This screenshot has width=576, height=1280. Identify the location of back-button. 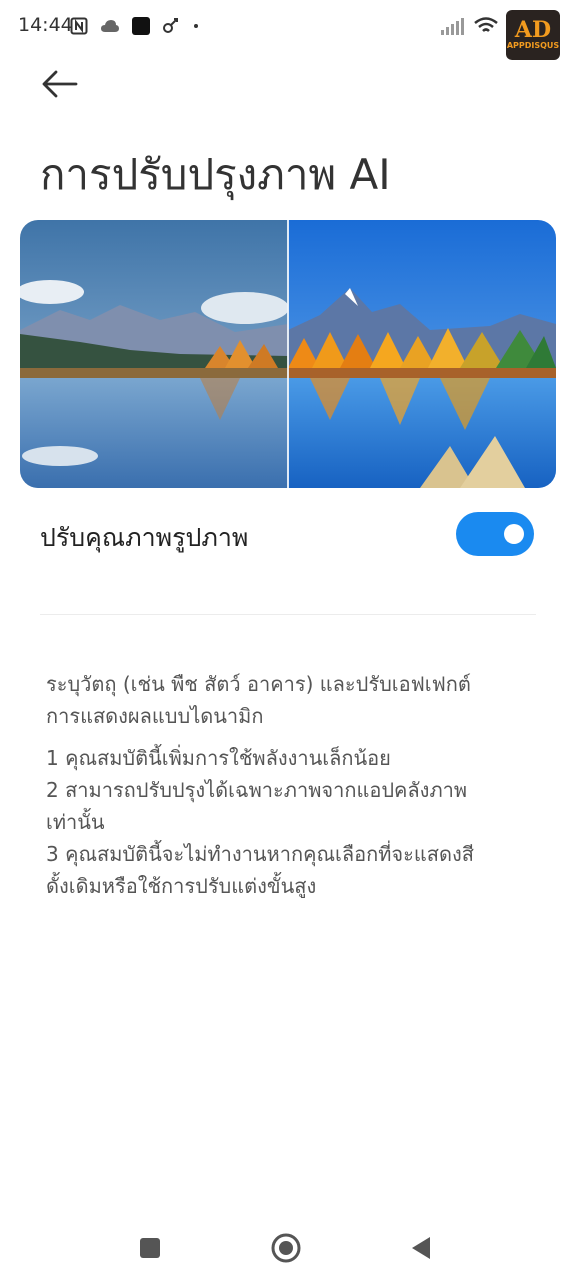
(60, 84).